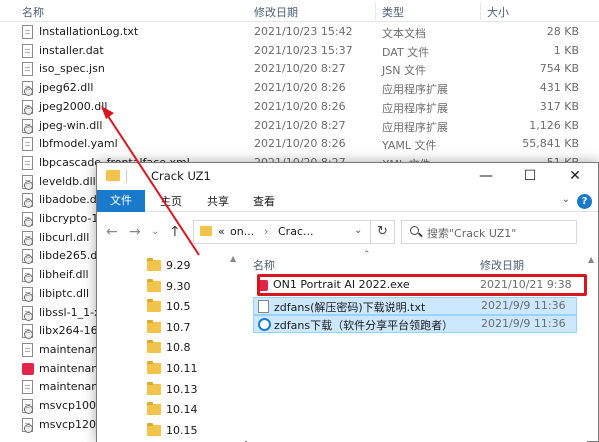 The height and width of the screenshot is (442, 599). Describe the element at coordinates (592, 347) in the screenshot. I see `file-scrollbar: ▲` at that location.